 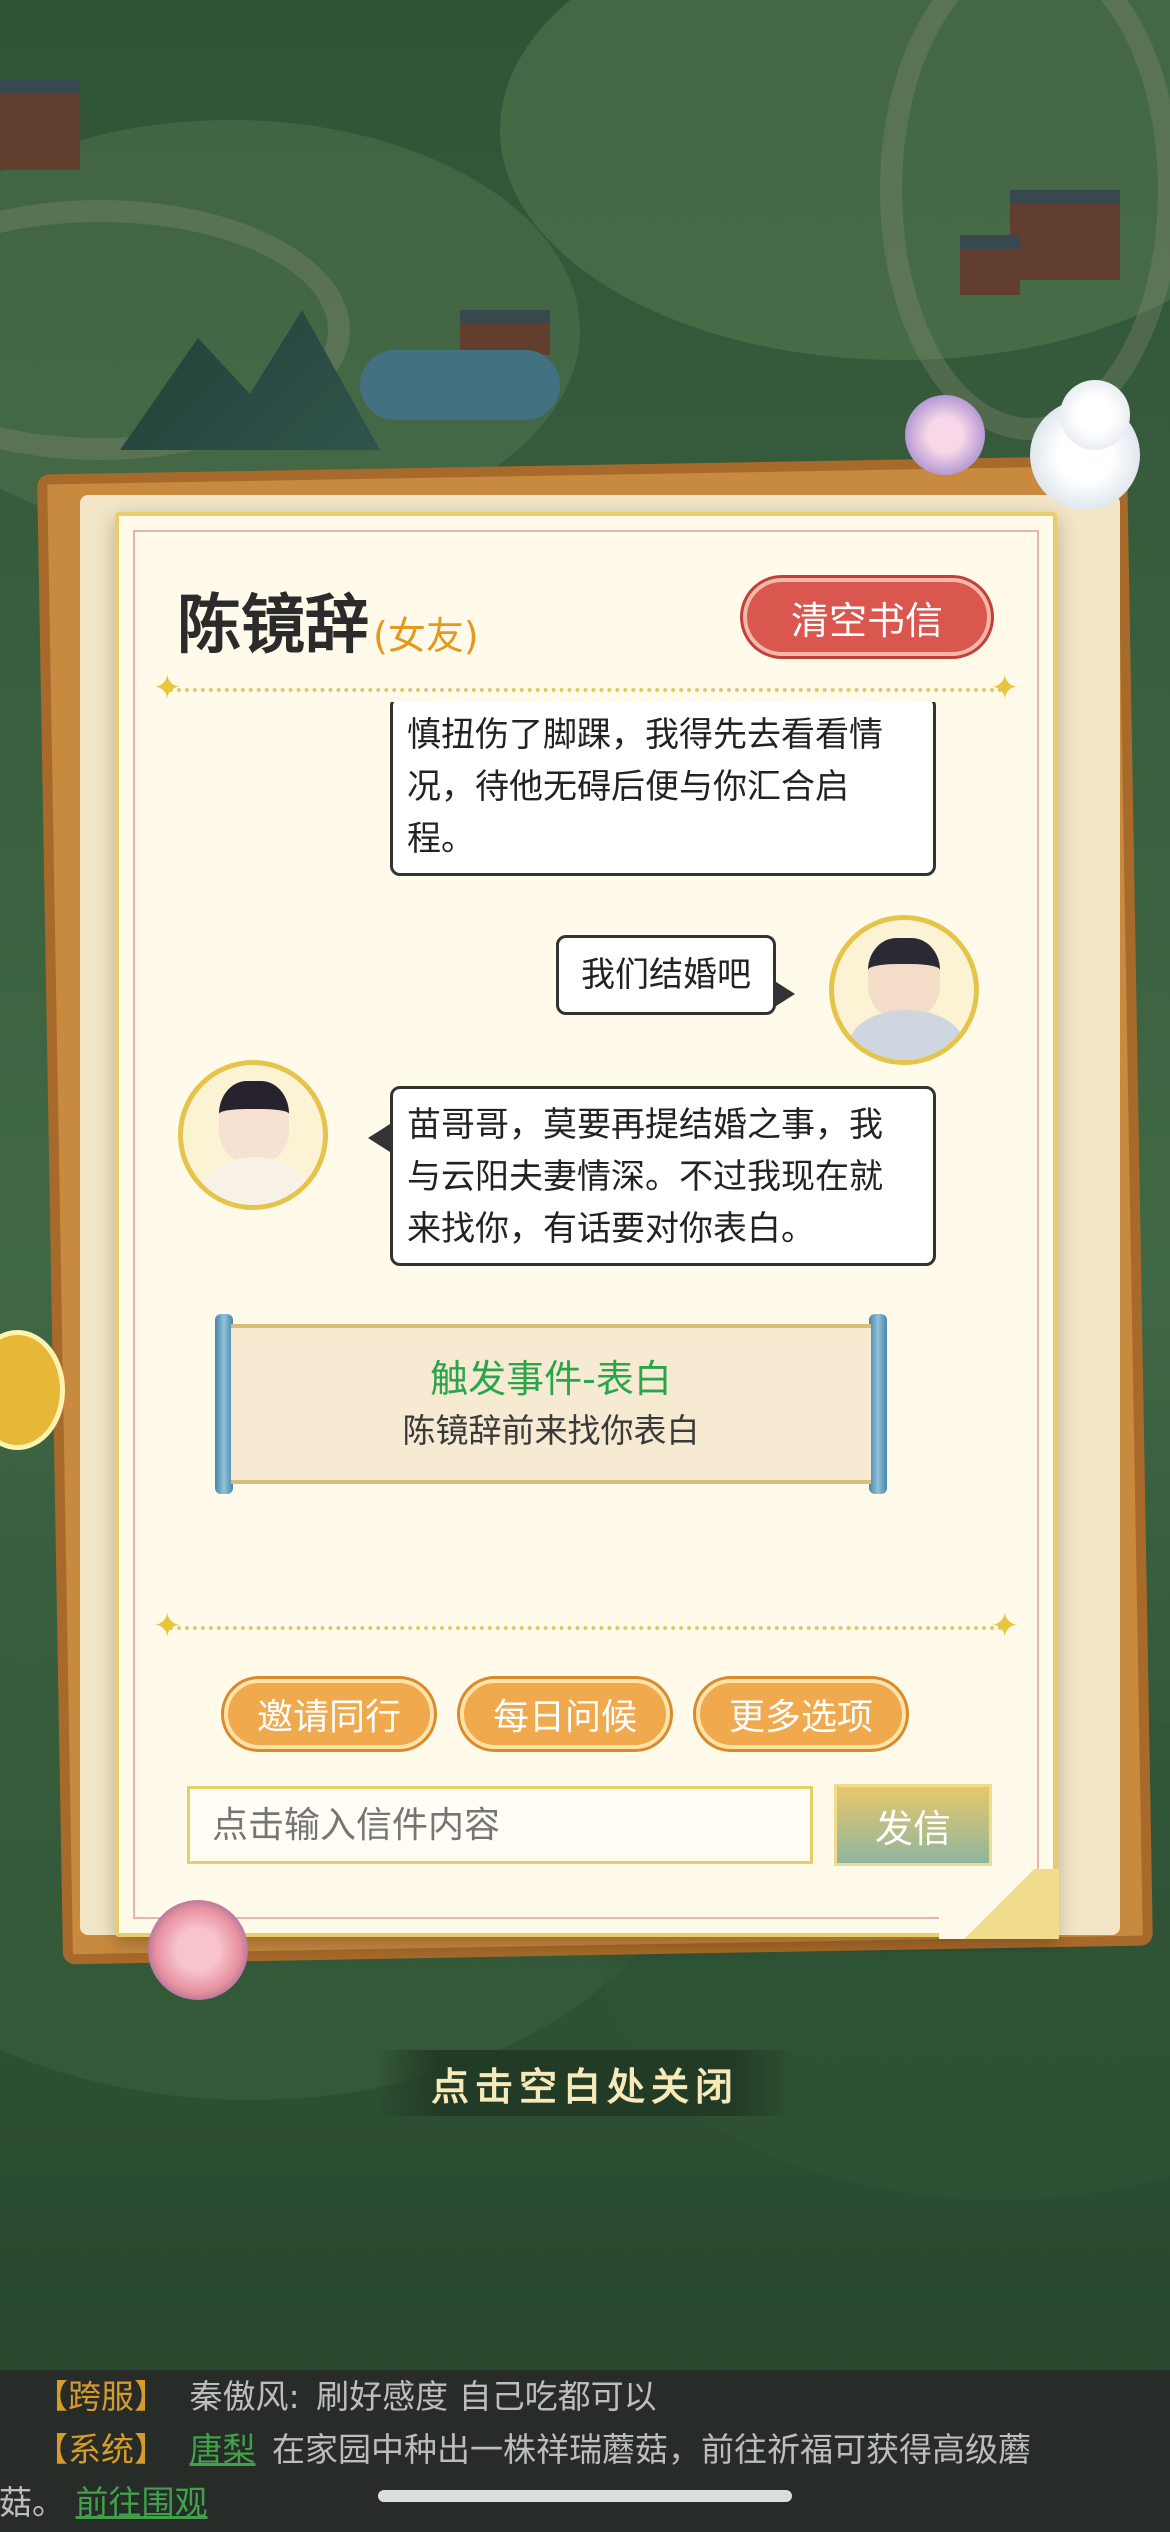 I want to click on broadcast-line: 【系统】 唐梨 在家园中种出一株祥瑞蘑菇，前往祈福可获得高级蘑, so click(x=585, y=2449).